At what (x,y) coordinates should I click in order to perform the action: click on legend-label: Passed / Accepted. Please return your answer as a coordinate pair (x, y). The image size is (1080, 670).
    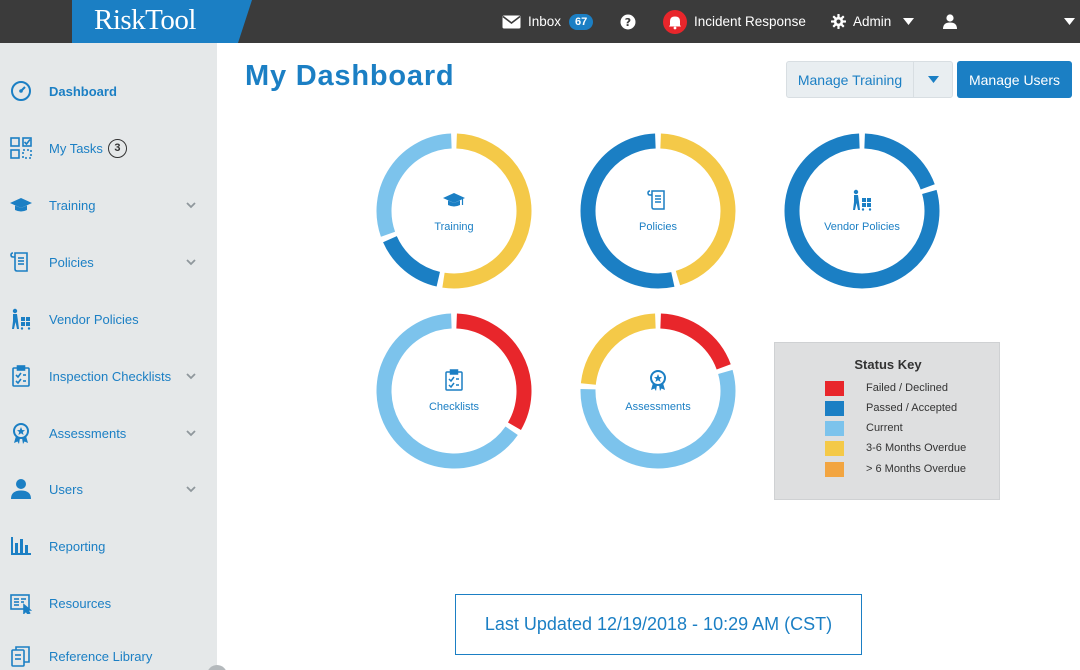
    Looking at the image, I should click on (912, 408).